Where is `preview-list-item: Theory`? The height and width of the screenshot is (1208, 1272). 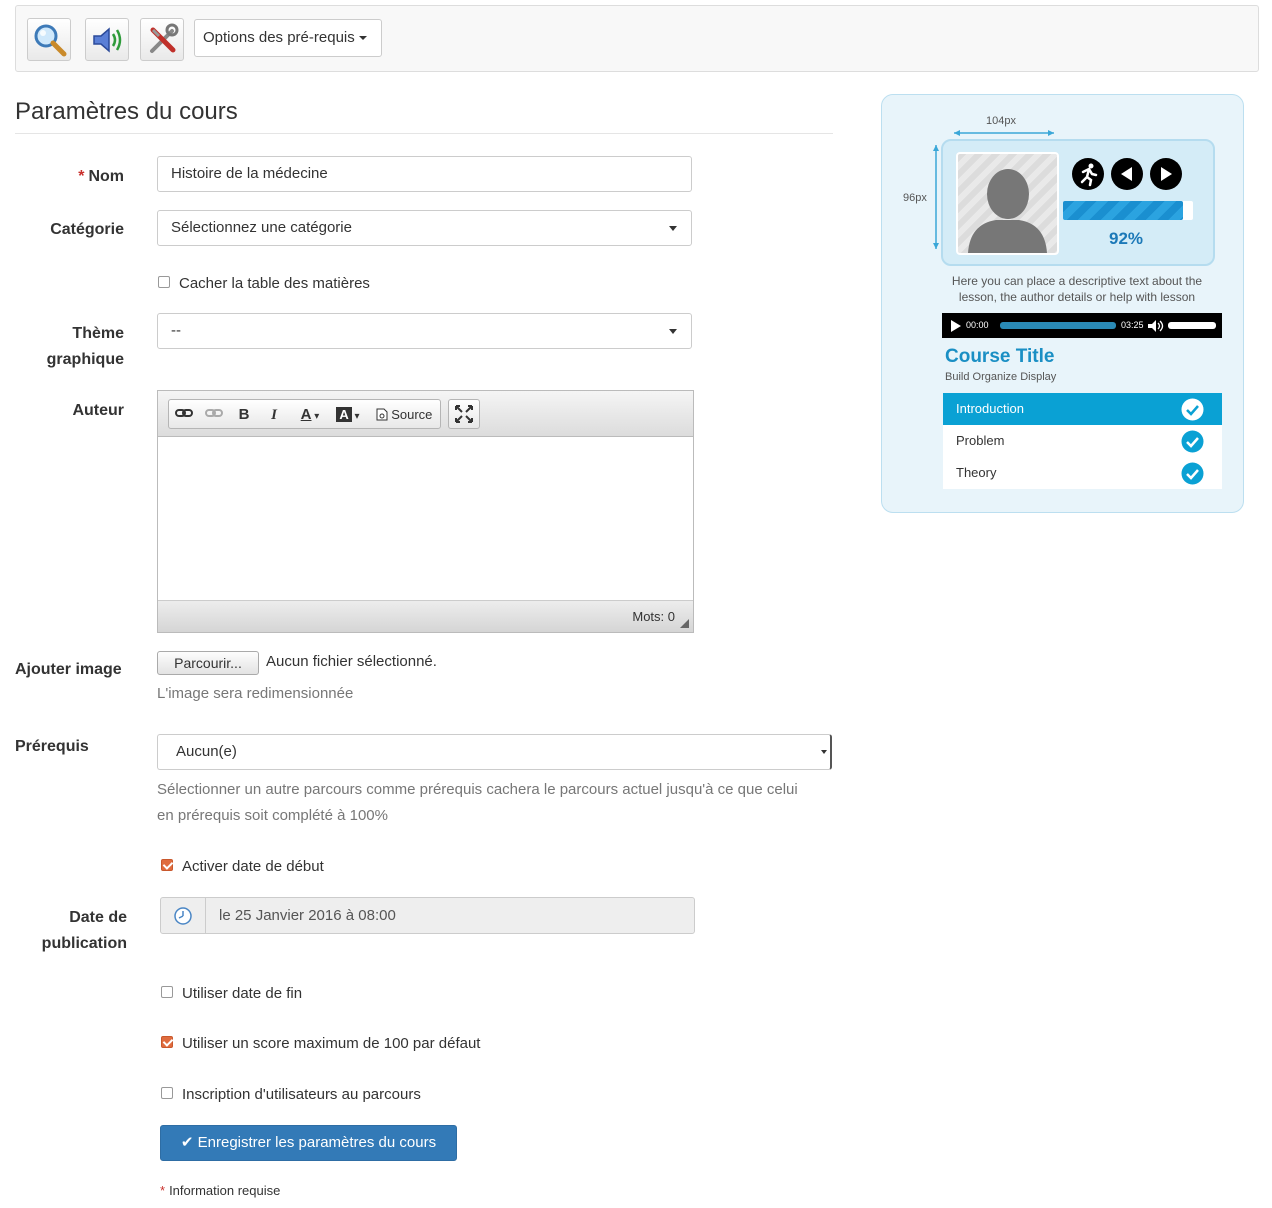
preview-list-item: Theory is located at coordinates (1082, 473).